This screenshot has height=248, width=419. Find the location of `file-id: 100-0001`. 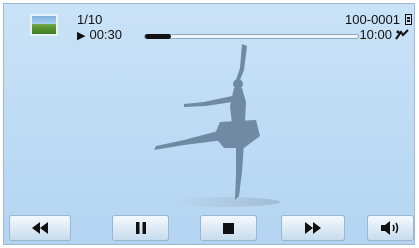

file-id: 100-0001 is located at coordinates (372, 19).